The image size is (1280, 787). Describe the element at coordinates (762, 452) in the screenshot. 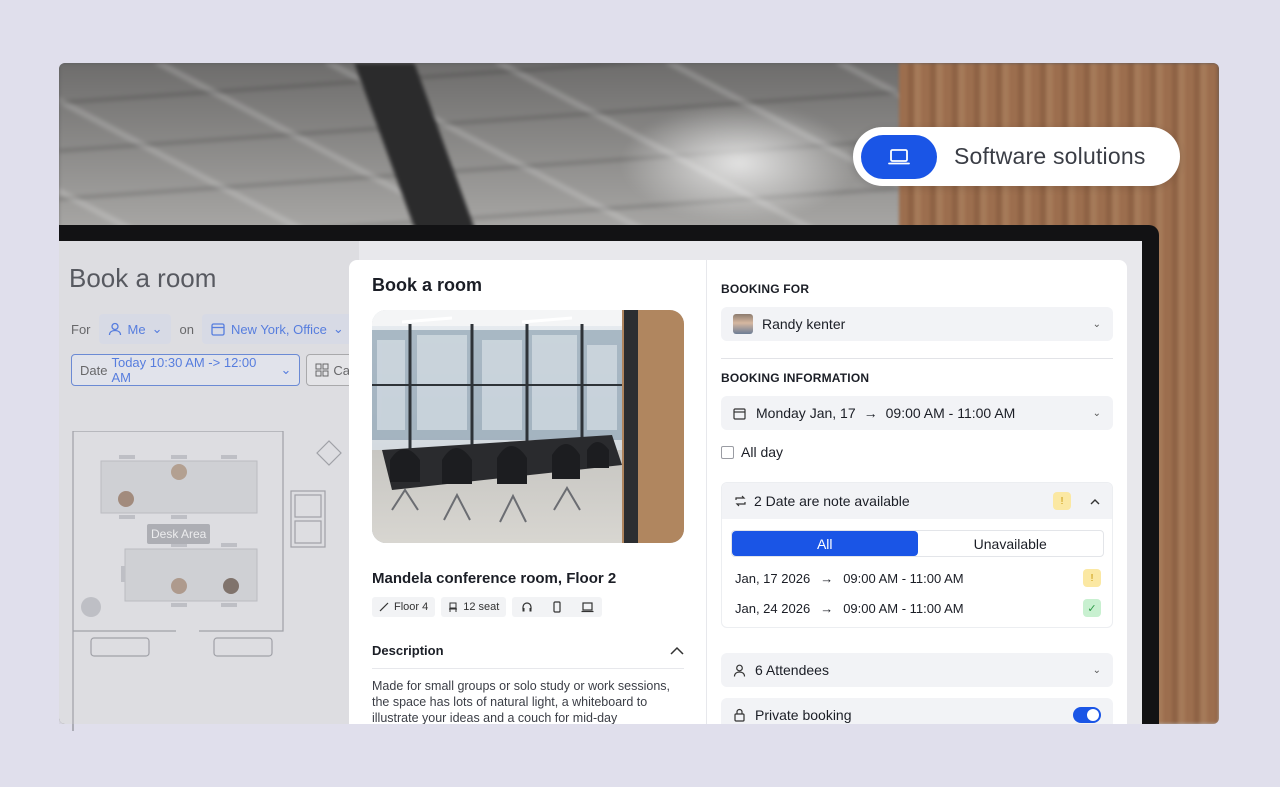

I see `all-day-label: All day` at that location.